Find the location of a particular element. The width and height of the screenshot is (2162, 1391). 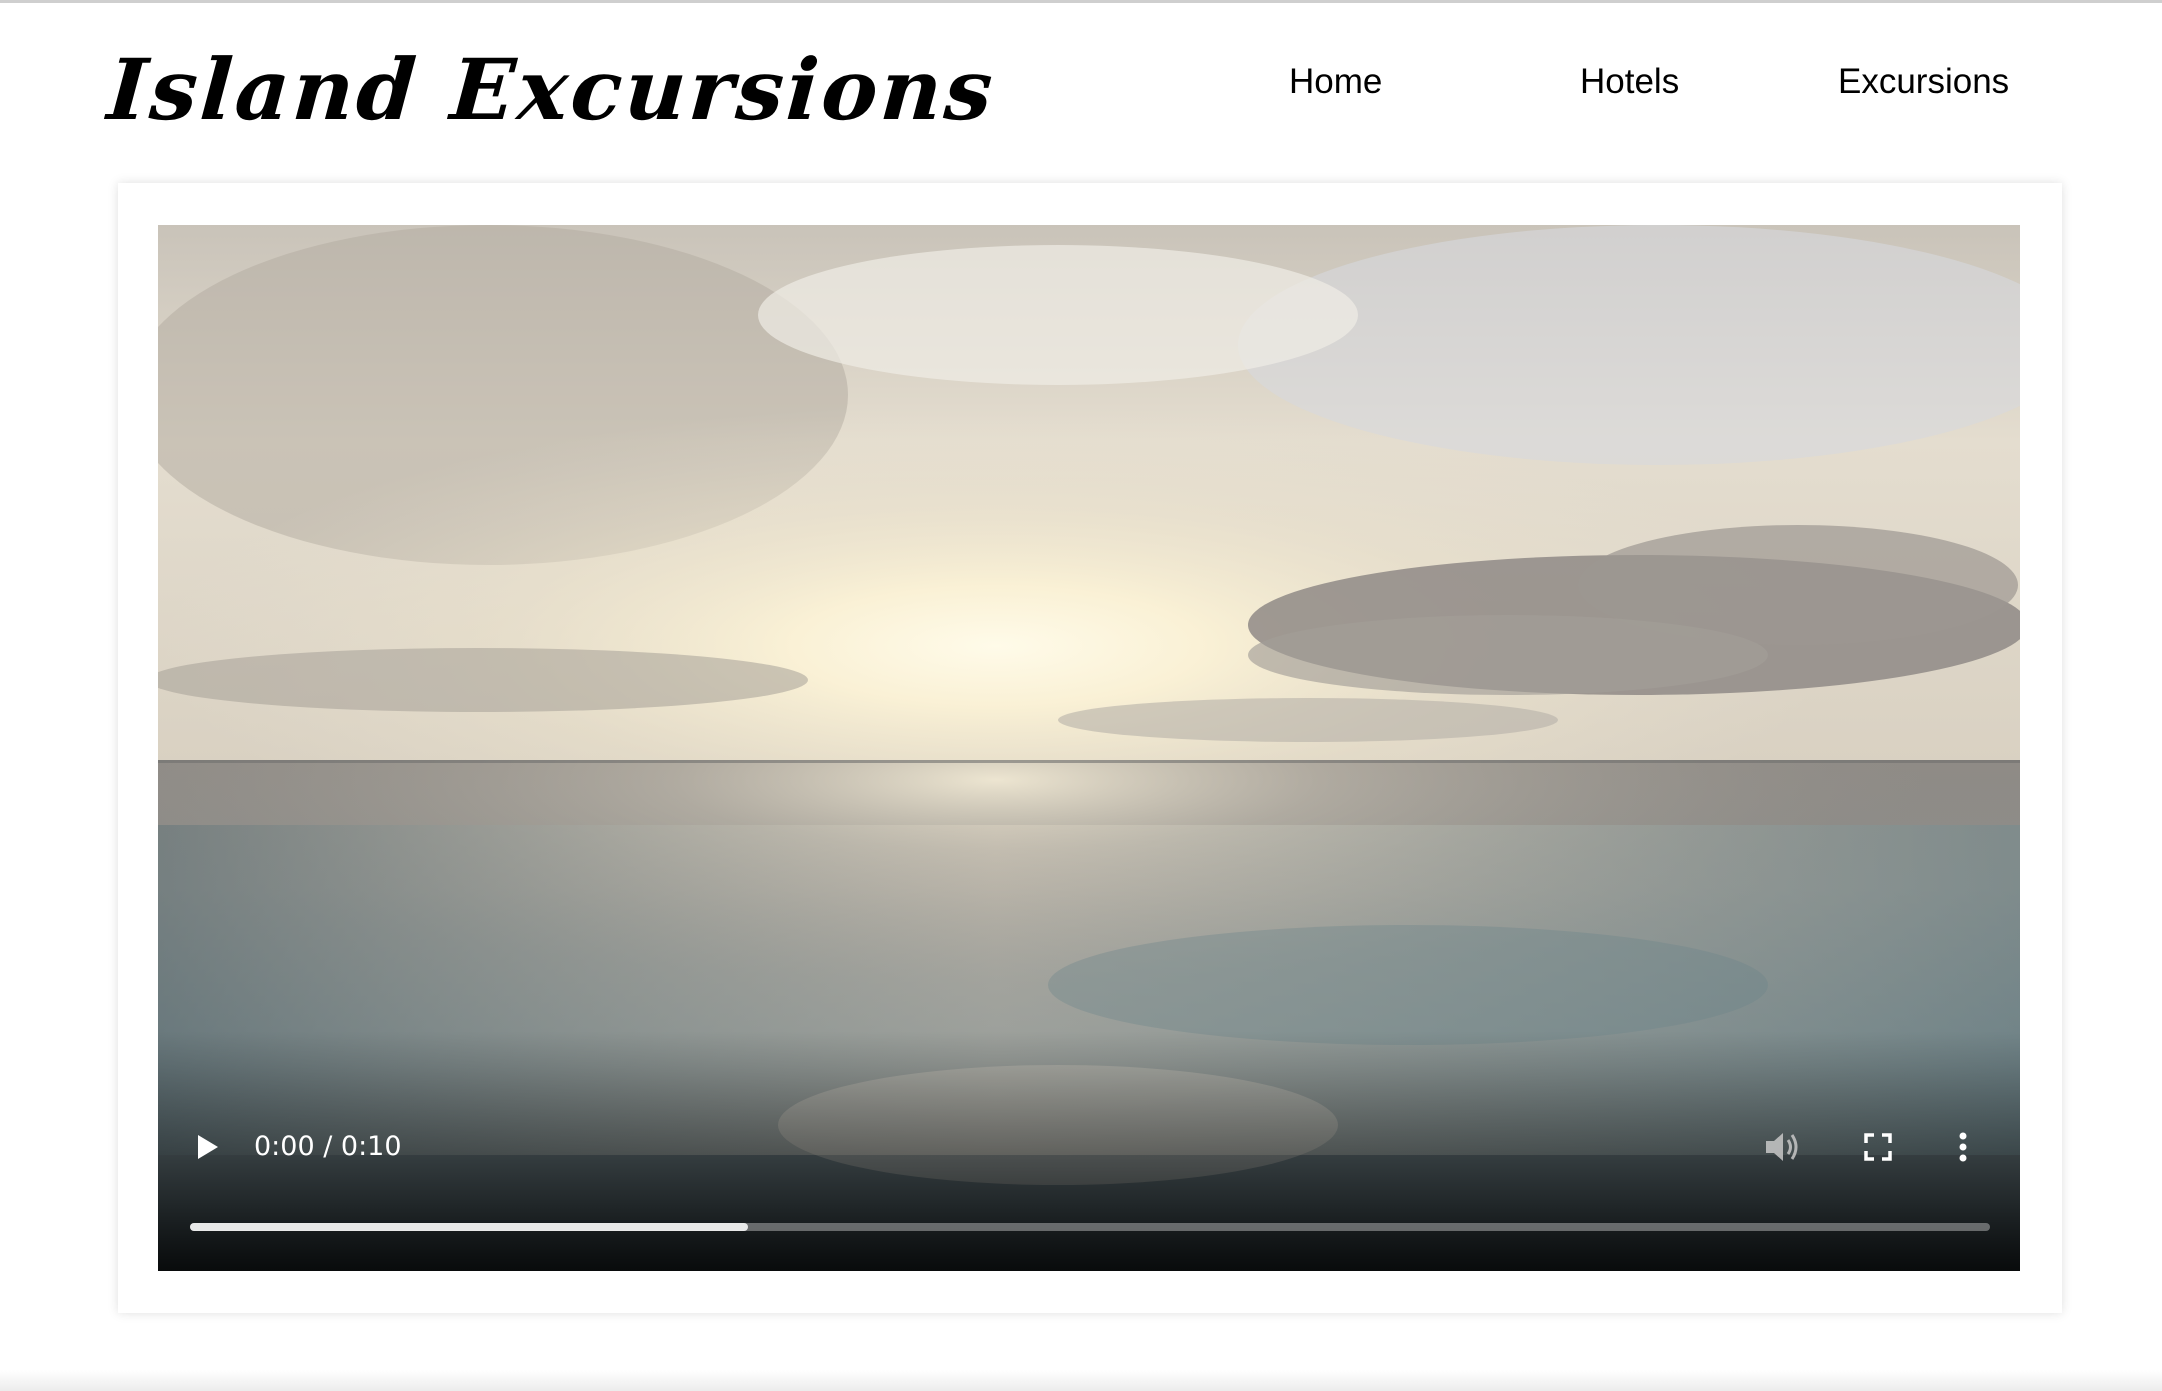

fullscreen-icon is located at coordinates (1878, 1147).